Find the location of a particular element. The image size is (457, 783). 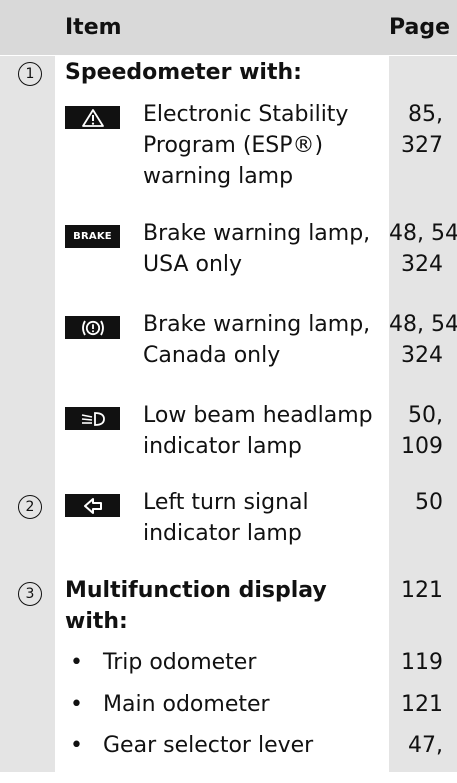

esp-page-2: 327 is located at coordinates (422, 145).